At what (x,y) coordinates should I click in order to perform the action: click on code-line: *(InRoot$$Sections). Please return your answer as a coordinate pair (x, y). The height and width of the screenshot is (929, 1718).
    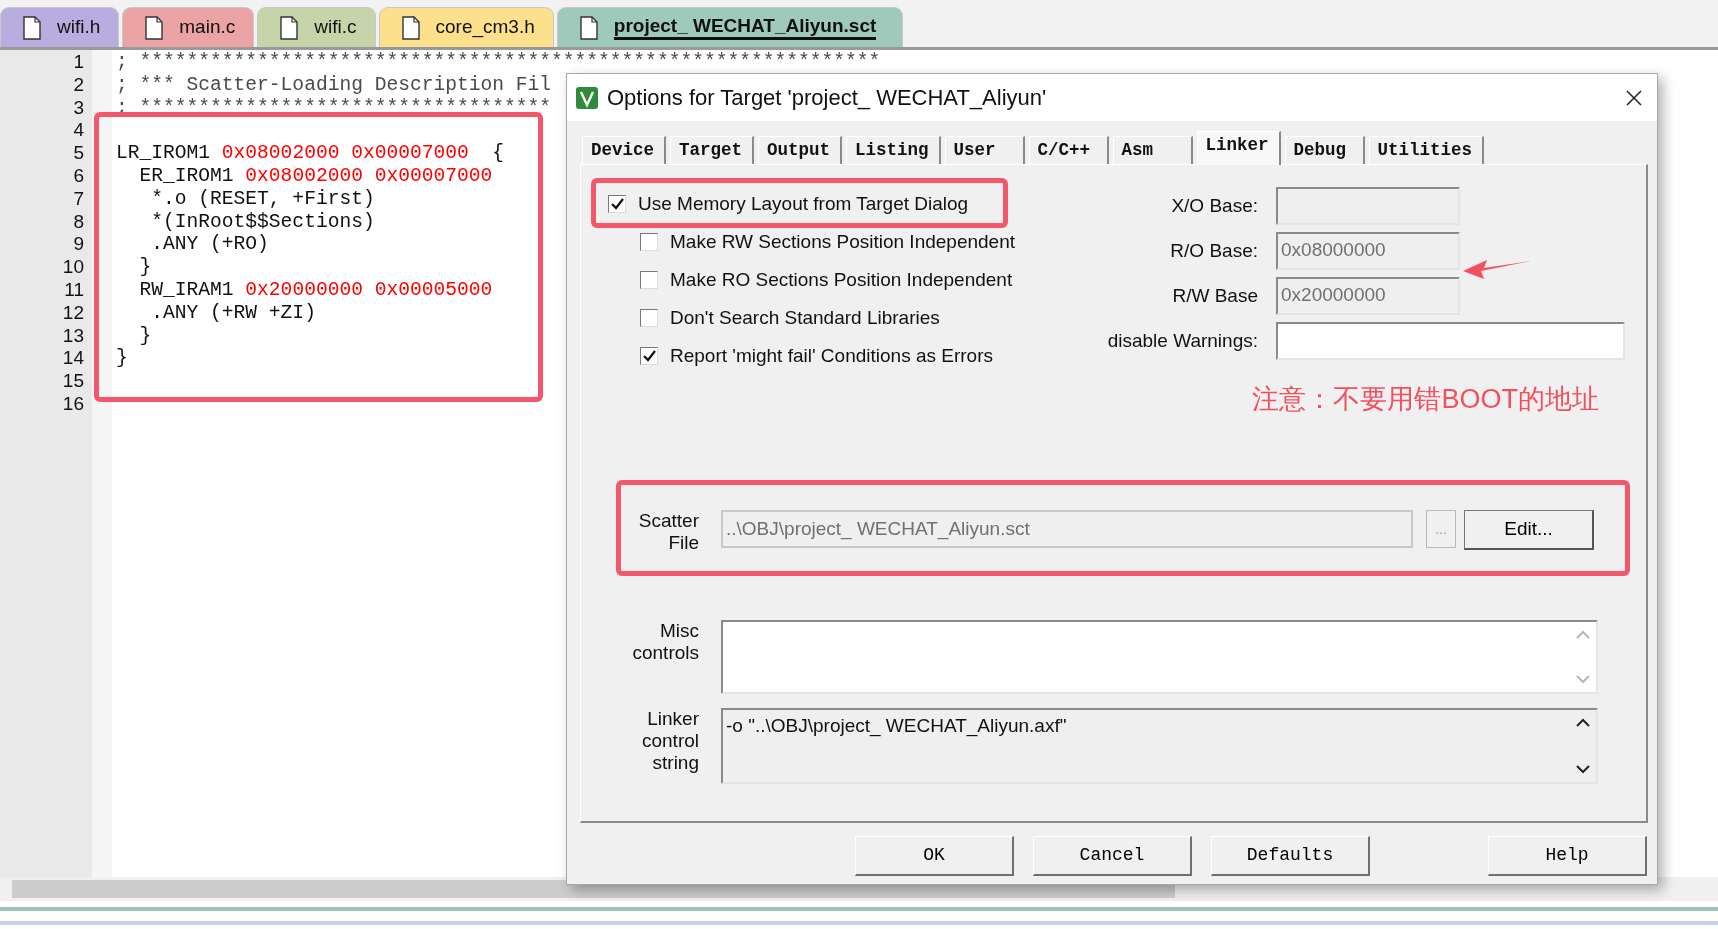
    Looking at the image, I should click on (262, 222).